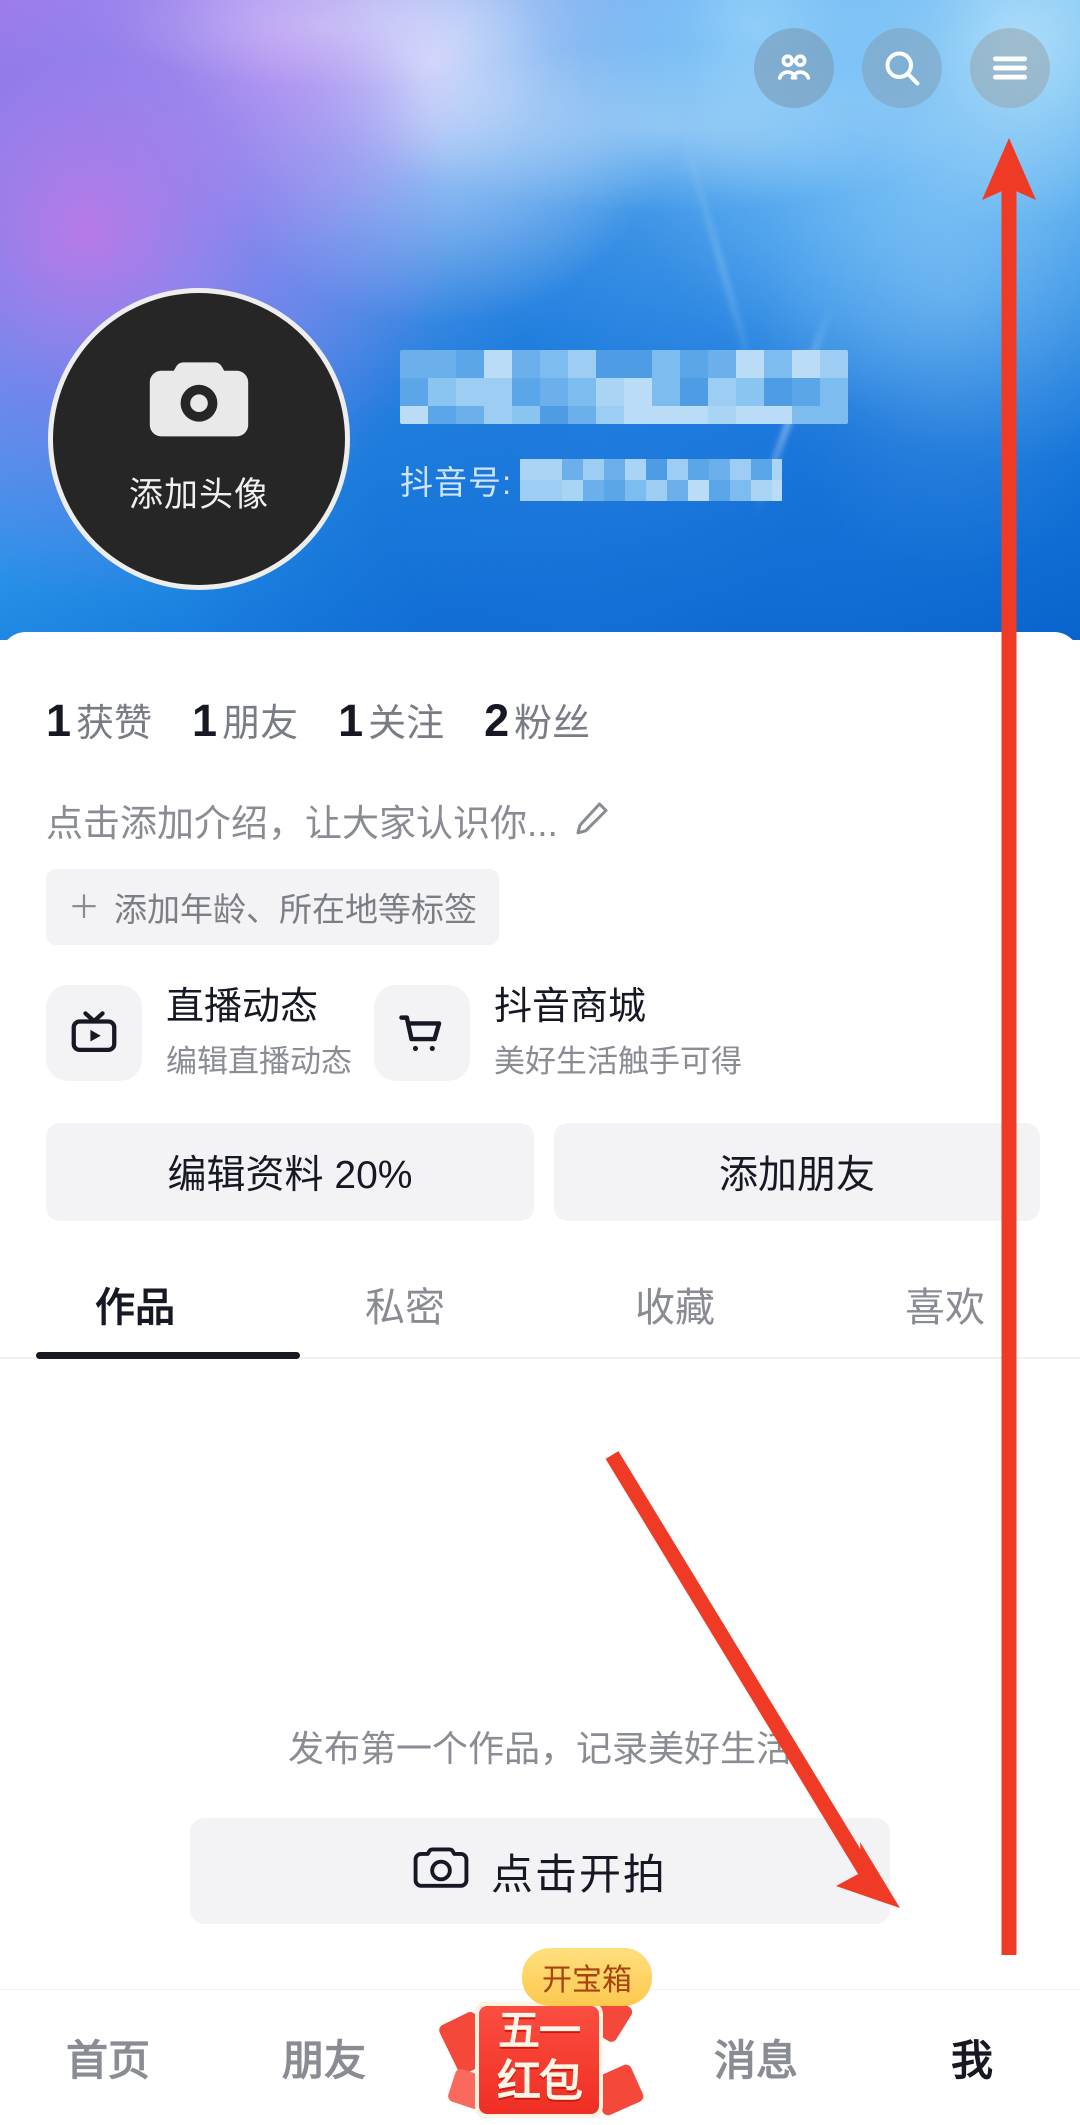  Describe the element at coordinates (578, 1874) in the screenshot. I see `start-shooting-label: 点击开拍` at that location.